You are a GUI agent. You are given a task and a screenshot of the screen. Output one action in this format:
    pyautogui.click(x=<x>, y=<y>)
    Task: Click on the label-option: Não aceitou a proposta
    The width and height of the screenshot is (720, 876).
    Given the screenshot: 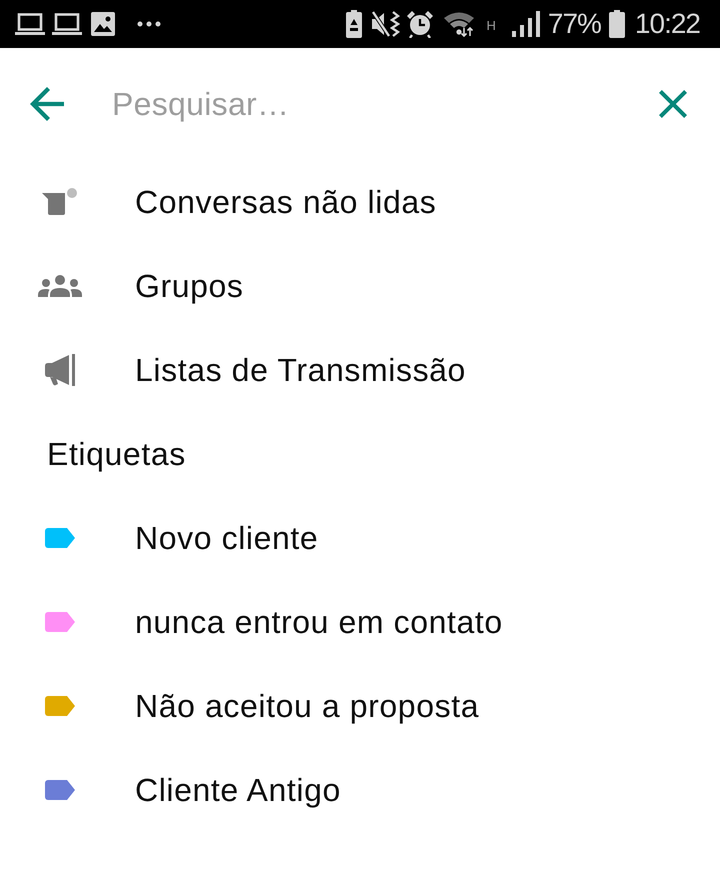 What is the action you would take?
    pyautogui.click(x=307, y=706)
    